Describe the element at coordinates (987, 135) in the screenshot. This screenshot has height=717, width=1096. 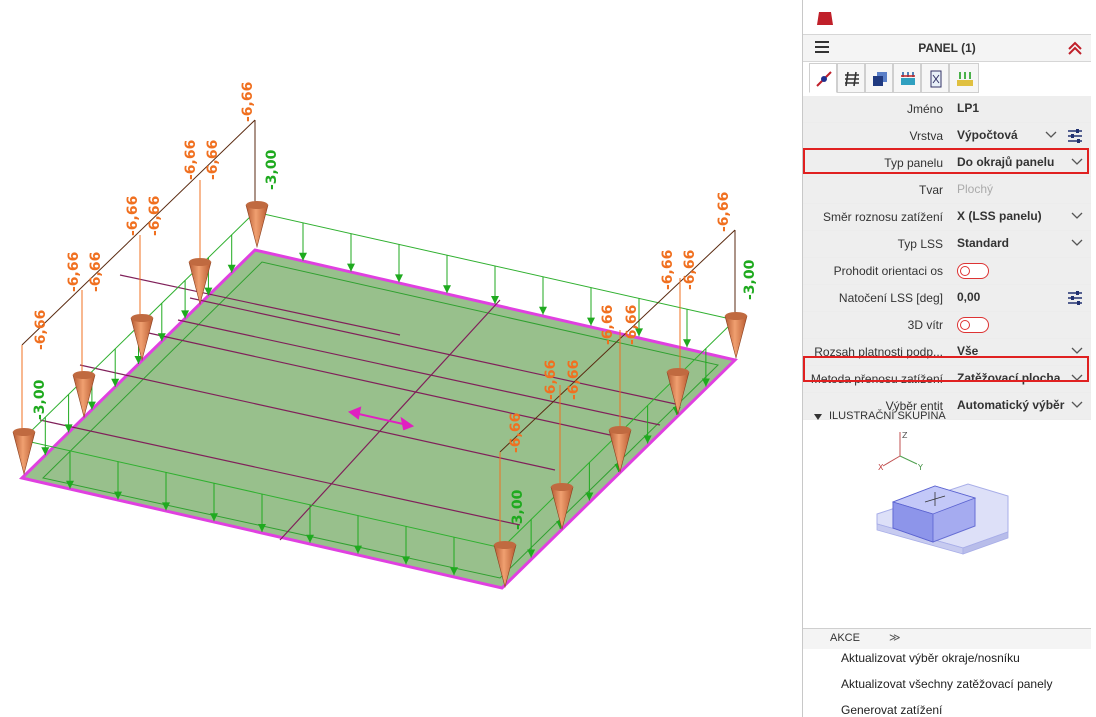
I see `prop-value: Výpočtová` at that location.